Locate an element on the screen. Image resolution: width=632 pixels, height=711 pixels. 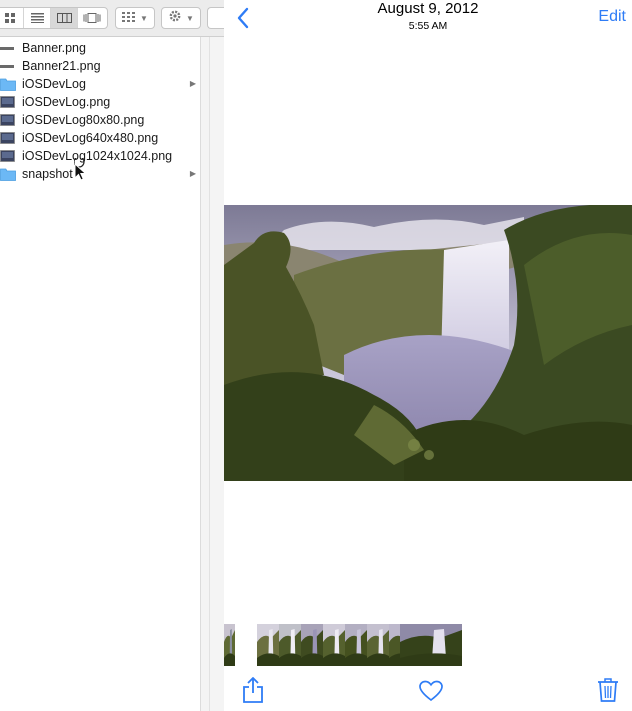
file-row: iOSDevLog.png is located at coordinates (100, 102).